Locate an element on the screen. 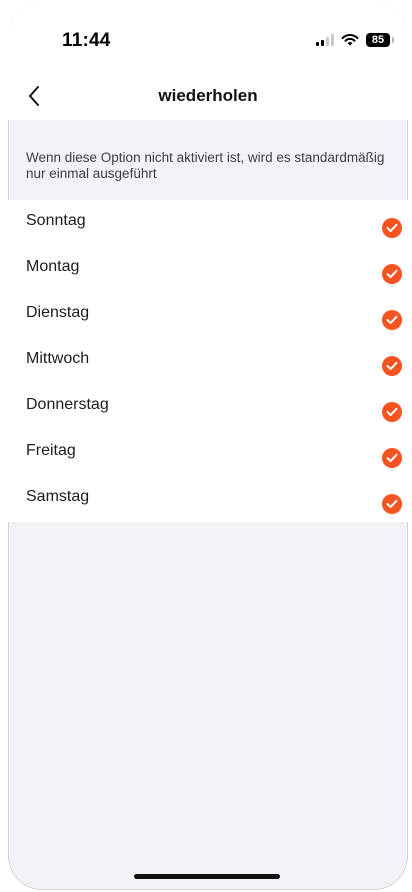 This screenshot has height=892, width=412. weekday-row-monday: Montag is located at coordinates (208, 269).